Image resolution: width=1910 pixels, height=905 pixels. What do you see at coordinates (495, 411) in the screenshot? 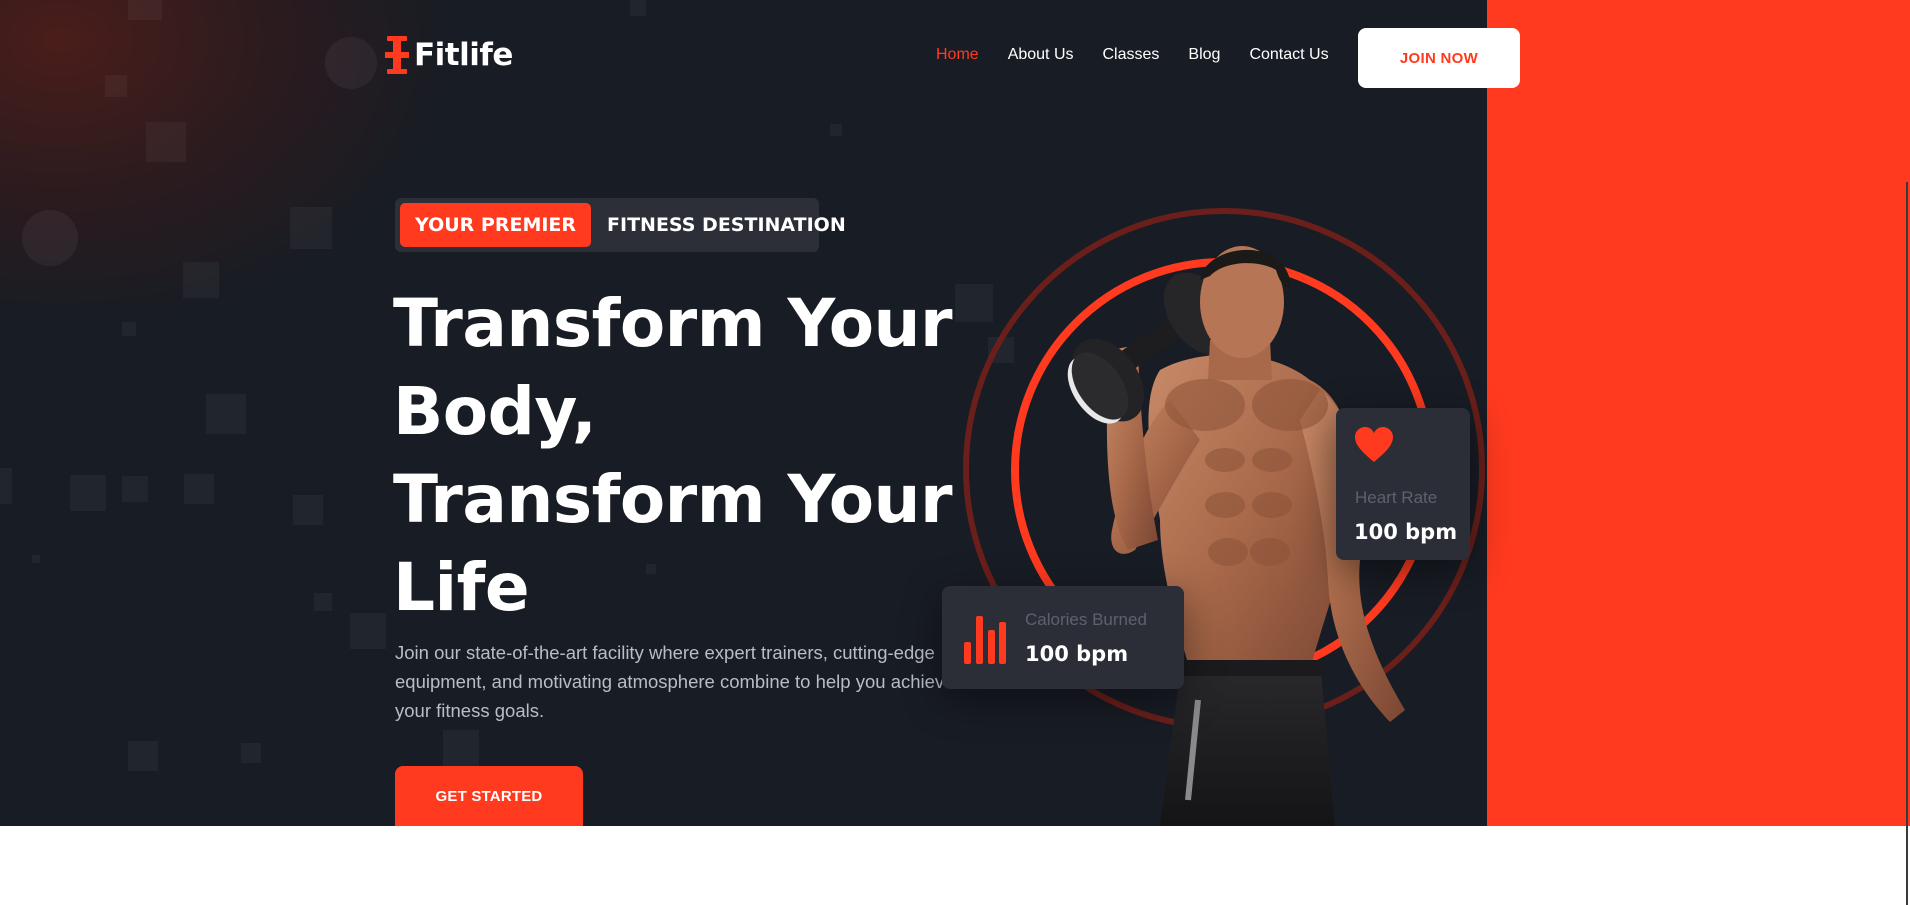
I see `headline-line: Body,` at bounding box center [495, 411].